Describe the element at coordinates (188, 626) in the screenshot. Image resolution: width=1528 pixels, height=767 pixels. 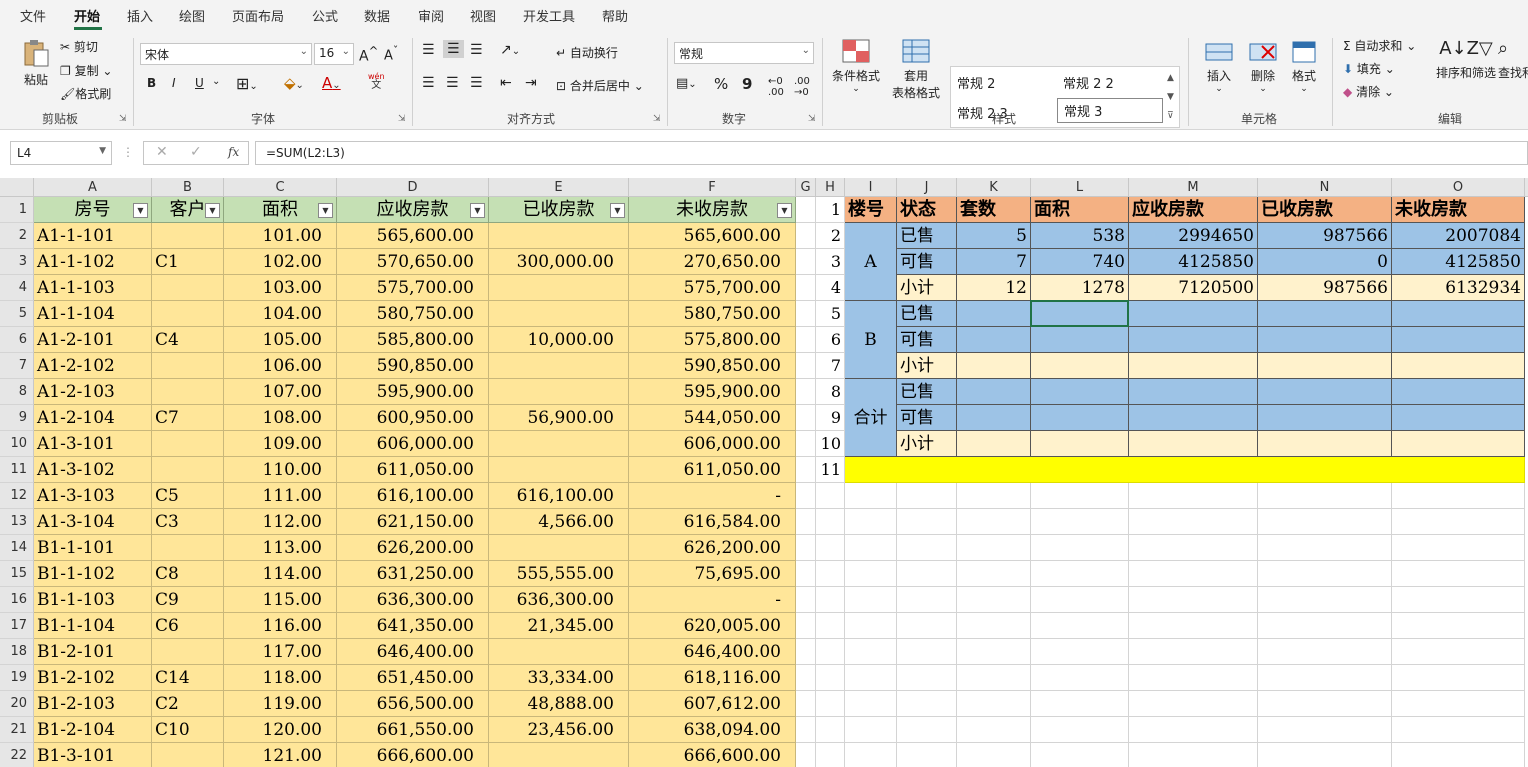
I see `table-cell: C6` at that location.